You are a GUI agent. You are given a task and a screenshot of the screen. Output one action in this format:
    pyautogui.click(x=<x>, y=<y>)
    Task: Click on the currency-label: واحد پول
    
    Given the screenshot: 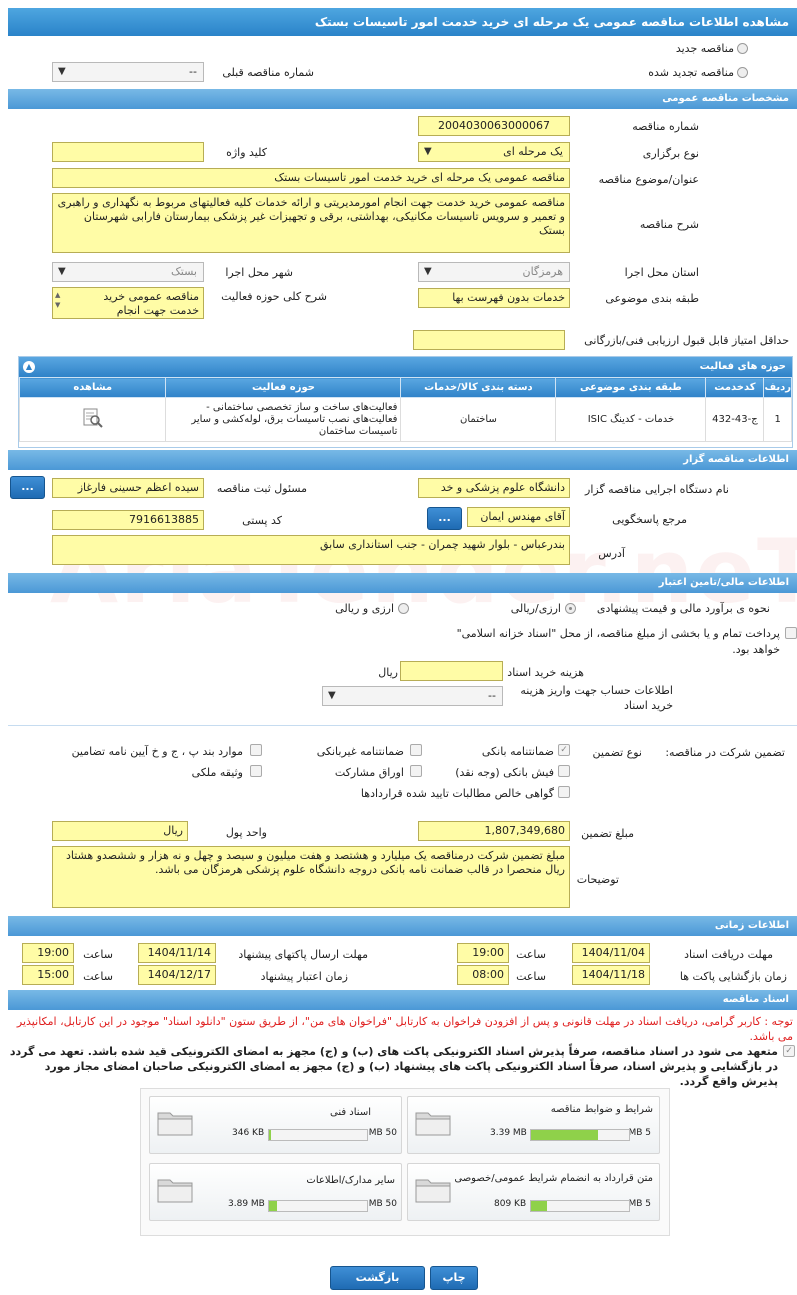 What is the action you would take?
    pyautogui.click(x=246, y=832)
    